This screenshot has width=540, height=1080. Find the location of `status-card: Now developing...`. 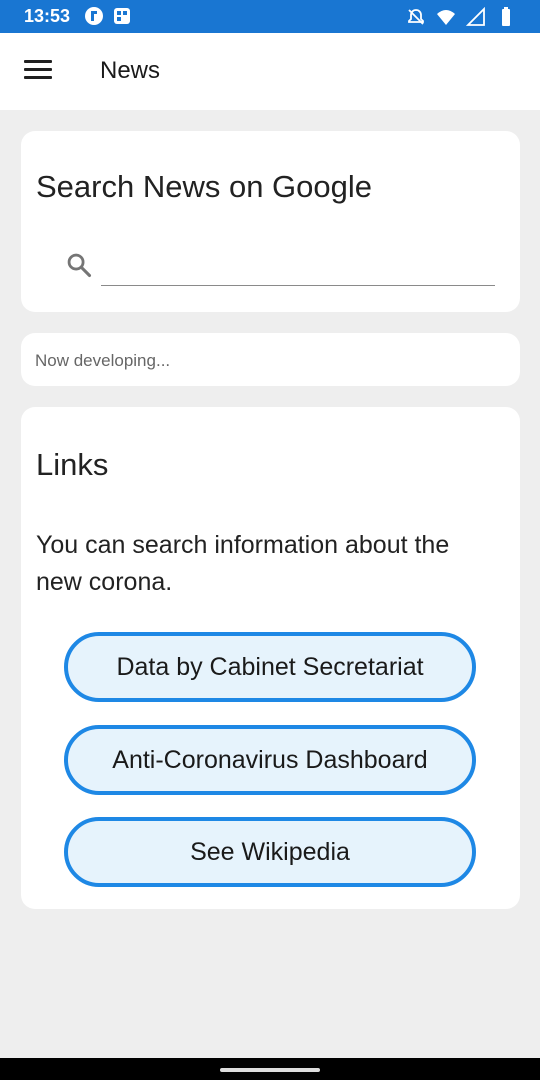

status-card: Now developing... is located at coordinates (270, 359).